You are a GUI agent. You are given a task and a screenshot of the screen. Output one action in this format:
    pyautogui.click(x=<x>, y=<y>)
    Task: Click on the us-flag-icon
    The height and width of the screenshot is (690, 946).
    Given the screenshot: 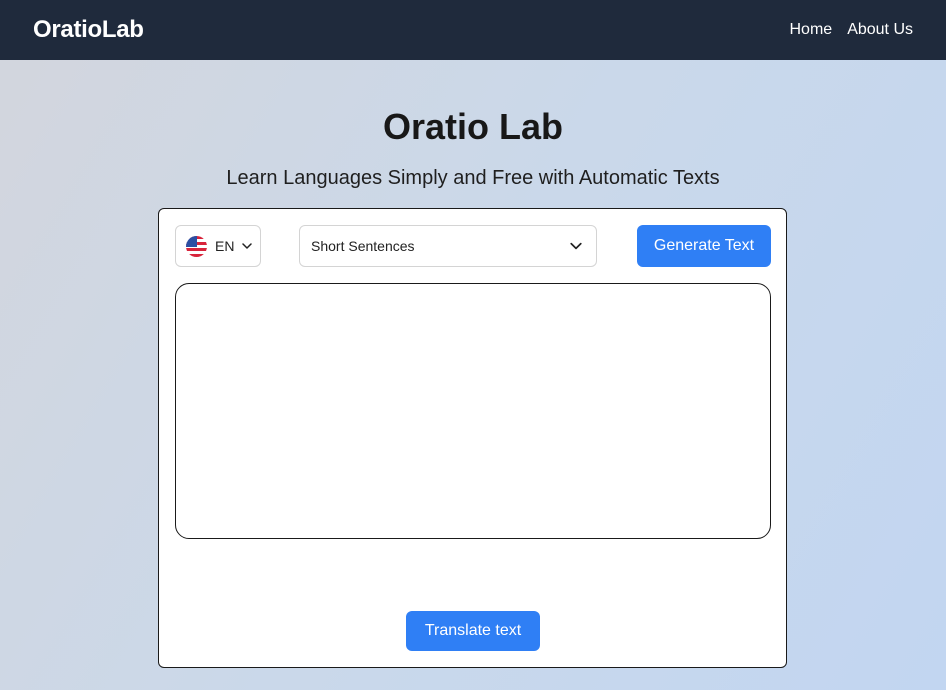 What is the action you would take?
    pyautogui.click(x=196, y=246)
    